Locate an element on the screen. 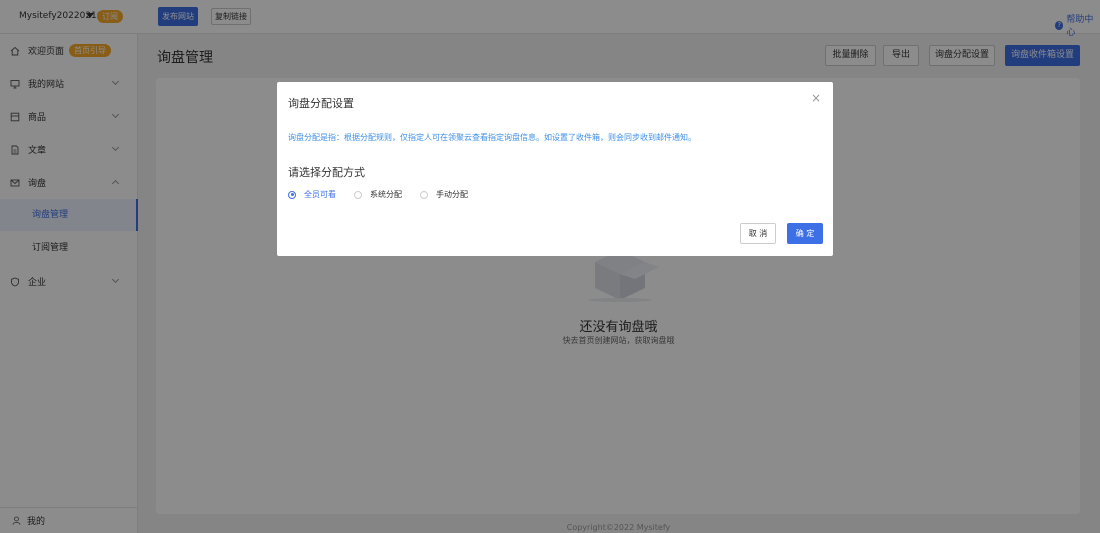 The image size is (1100, 533). assign-method-heading: 请选择分配方式 is located at coordinates (326, 172).